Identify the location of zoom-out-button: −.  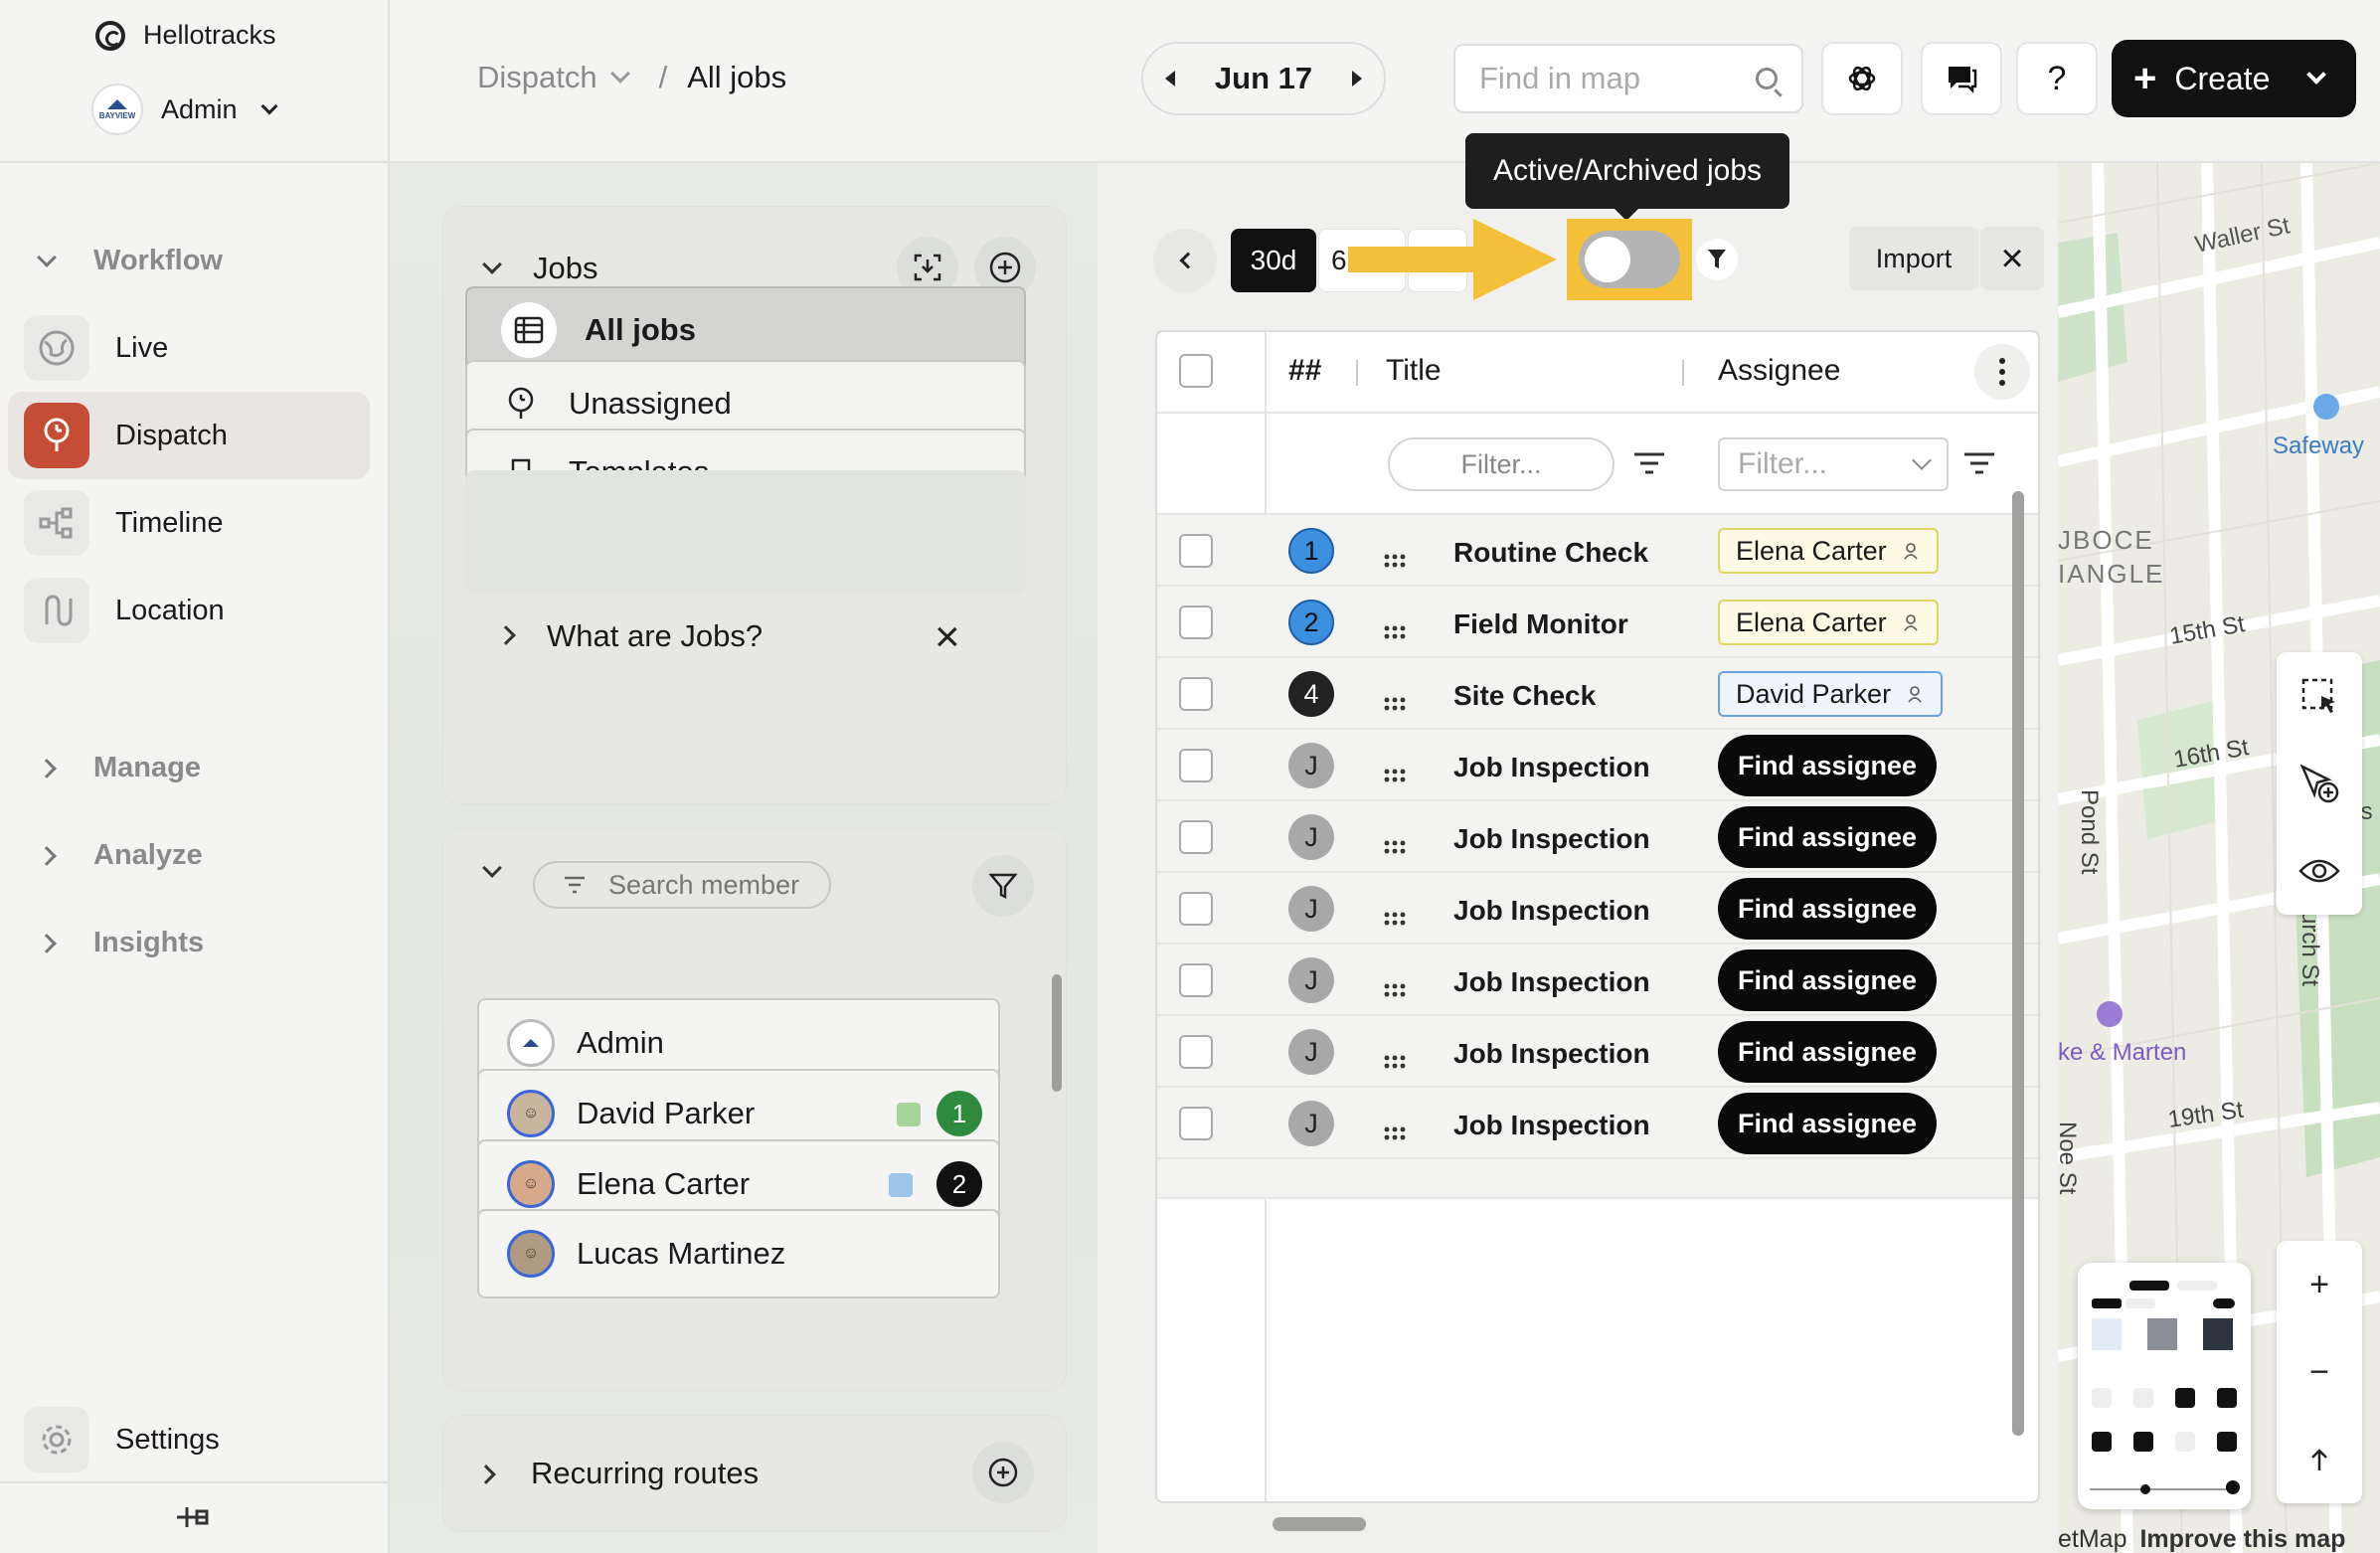
(2319, 1372).